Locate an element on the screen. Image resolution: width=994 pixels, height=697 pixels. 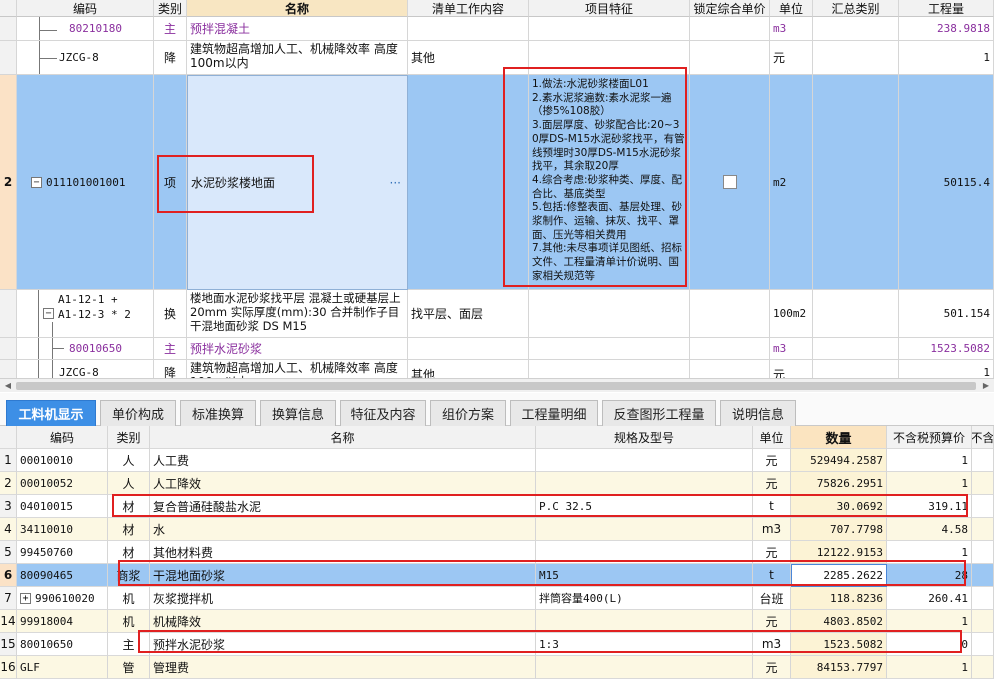
cell-code: 99450760 is located at coordinates (62, 552).